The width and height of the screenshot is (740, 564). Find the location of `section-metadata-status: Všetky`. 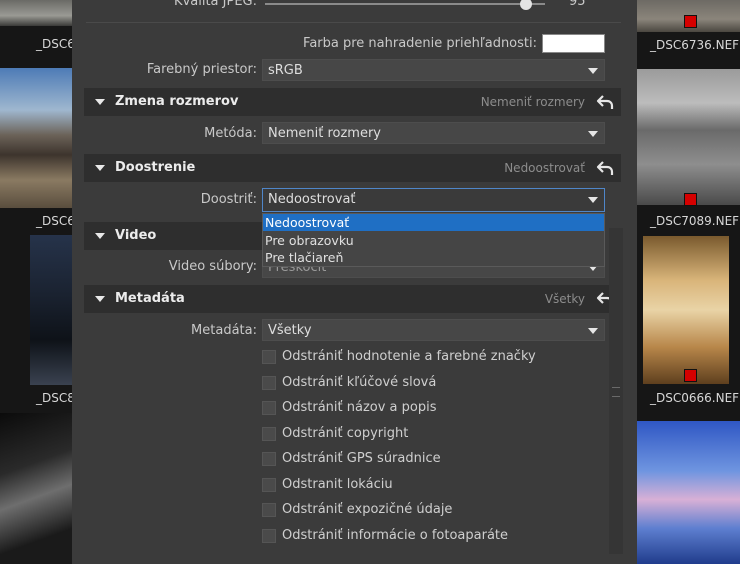

section-metadata-status: Všetky is located at coordinates (564, 299).